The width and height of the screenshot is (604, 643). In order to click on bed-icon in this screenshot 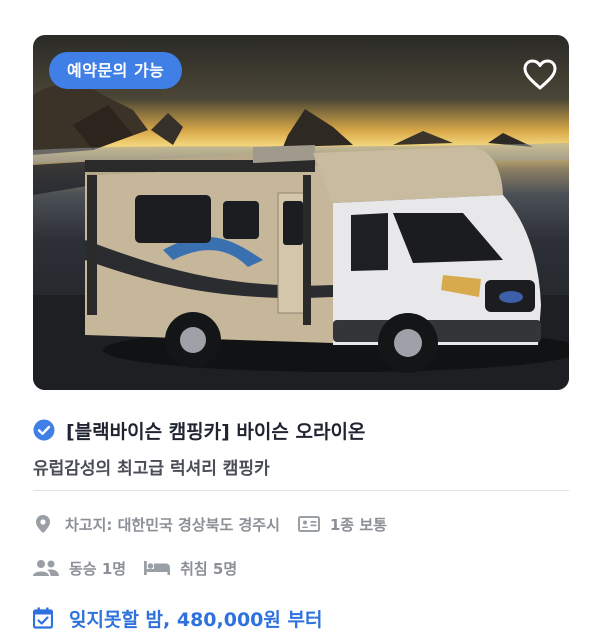, I will do `click(157, 568)`.